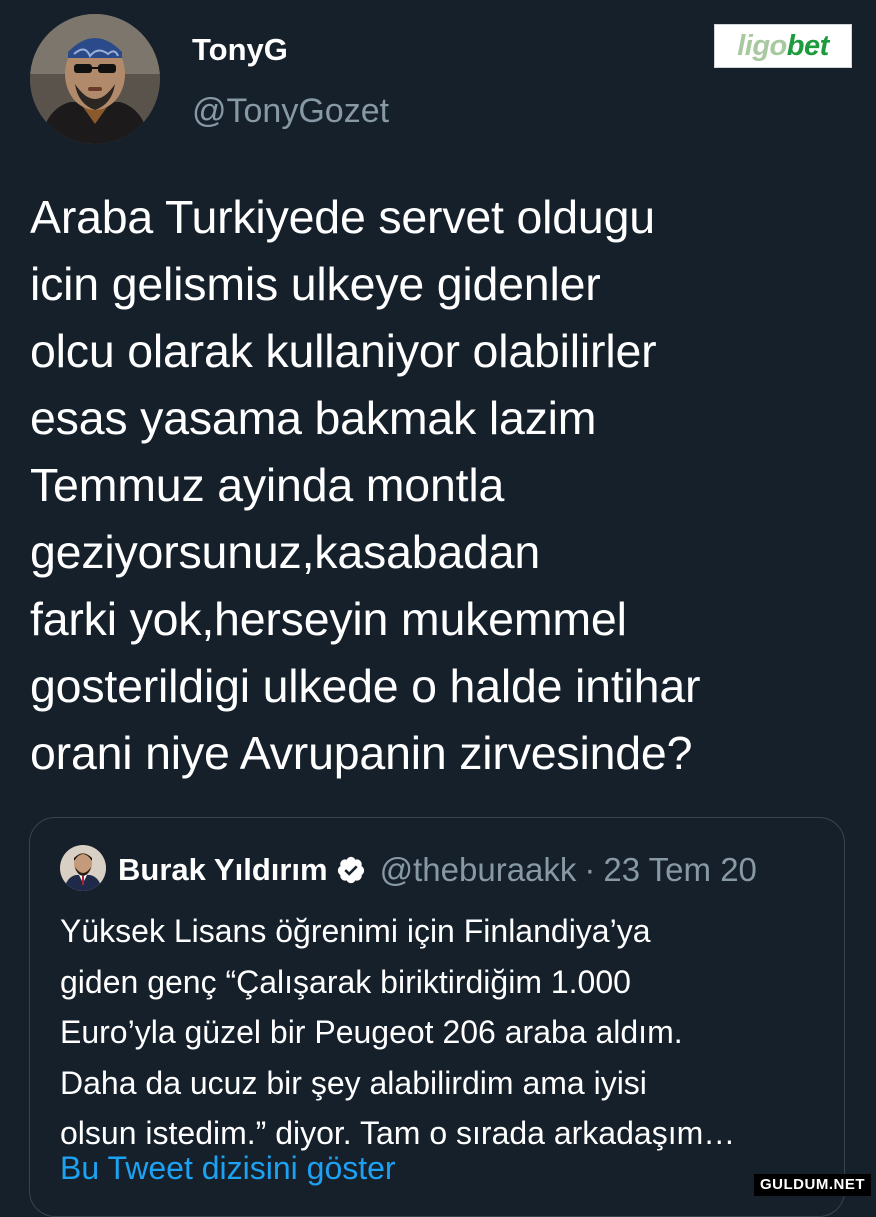  I want to click on quoted-tweet-date: 23 Tem 20, so click(680, 870).